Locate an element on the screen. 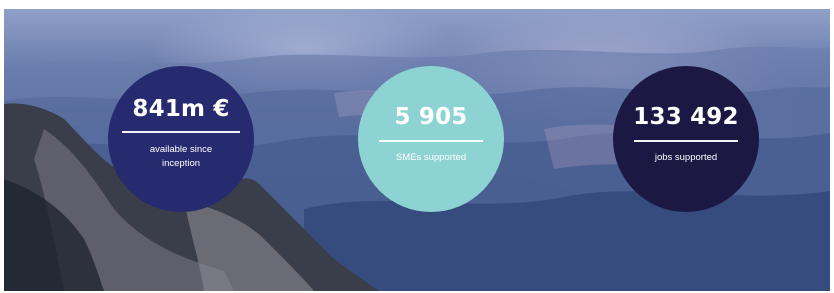 This screenshot has height=293, width=834. stat-circle-jobs: 133 492 jobs supported is located at coordinates (686, 139).